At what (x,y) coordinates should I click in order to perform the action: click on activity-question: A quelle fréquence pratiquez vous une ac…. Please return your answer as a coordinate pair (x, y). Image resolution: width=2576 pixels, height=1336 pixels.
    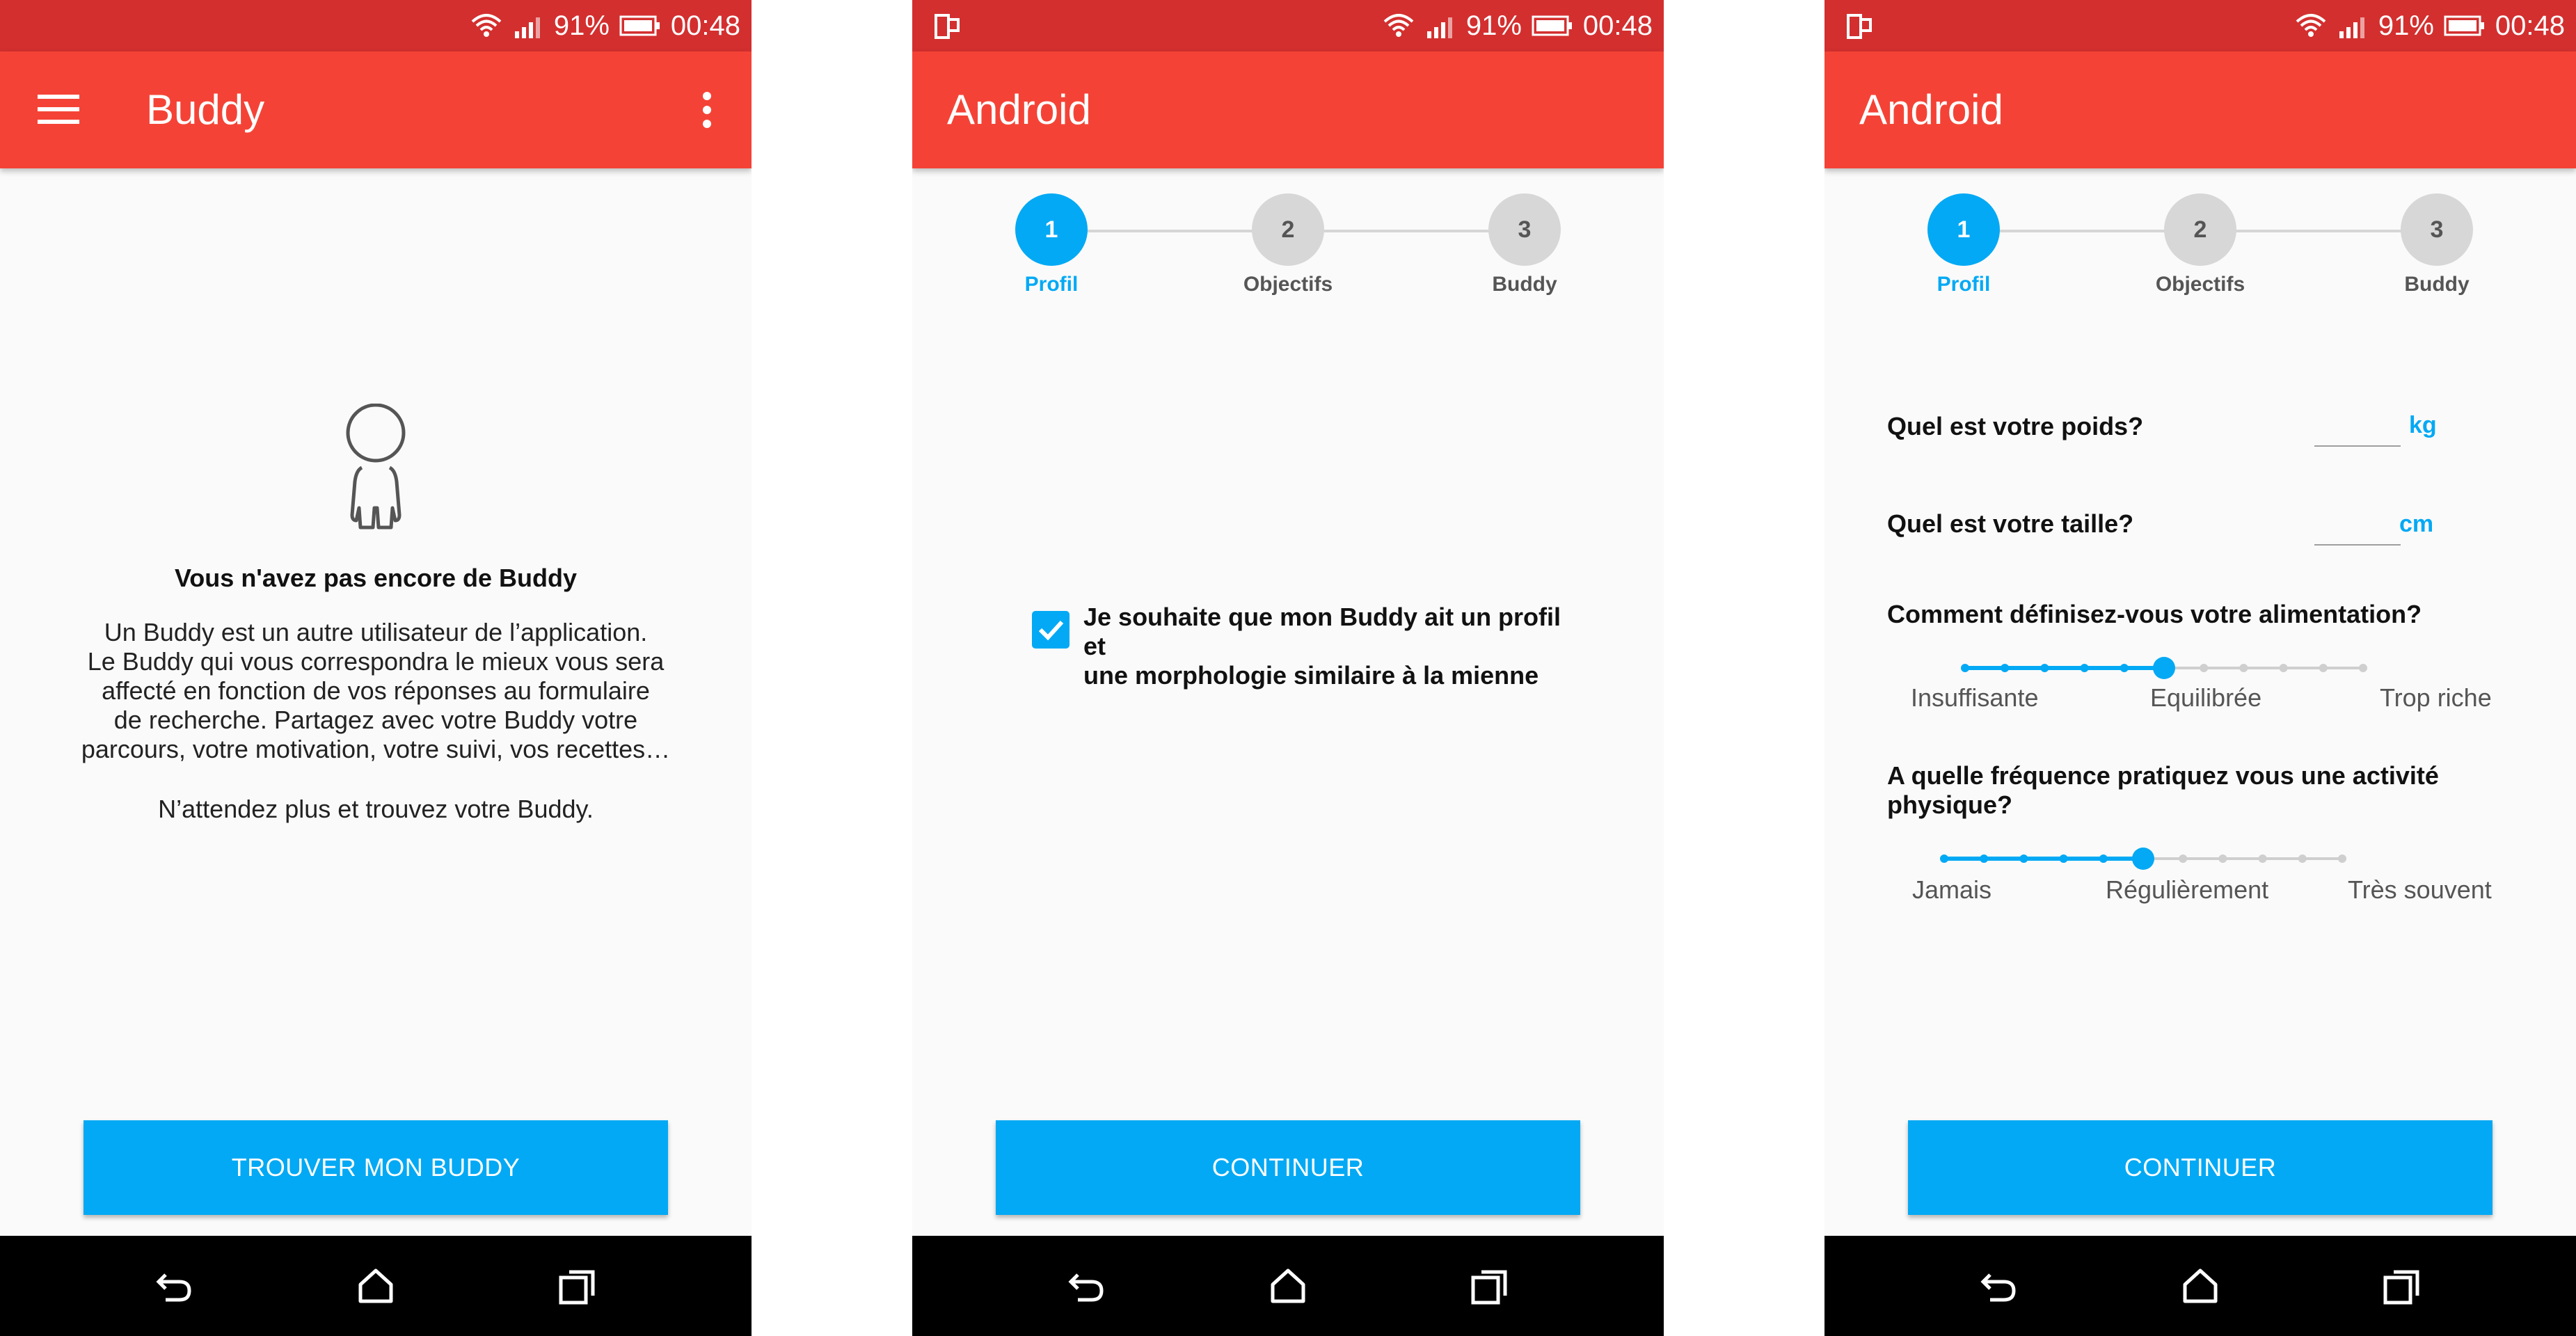
    Looking at the image, I should click on (2163, 790).